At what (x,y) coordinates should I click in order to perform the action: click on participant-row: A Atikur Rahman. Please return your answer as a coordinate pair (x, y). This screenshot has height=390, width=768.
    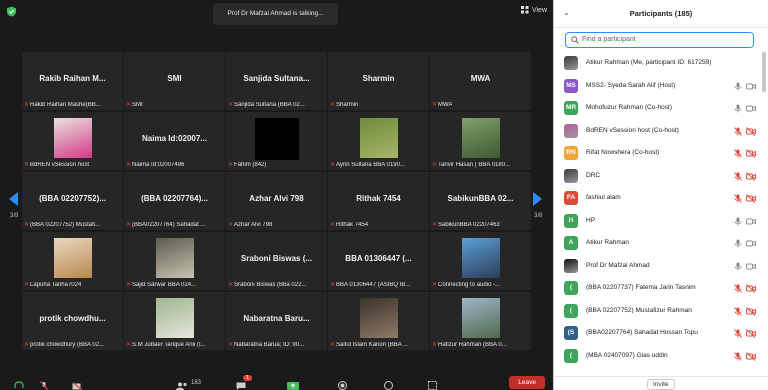
    Looking at the image, I should click on (658, 243).